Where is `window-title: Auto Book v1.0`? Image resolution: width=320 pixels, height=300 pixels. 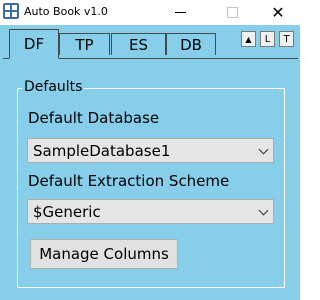 window-title: Auto Book v1.0 is located at coordinates (66, 11).